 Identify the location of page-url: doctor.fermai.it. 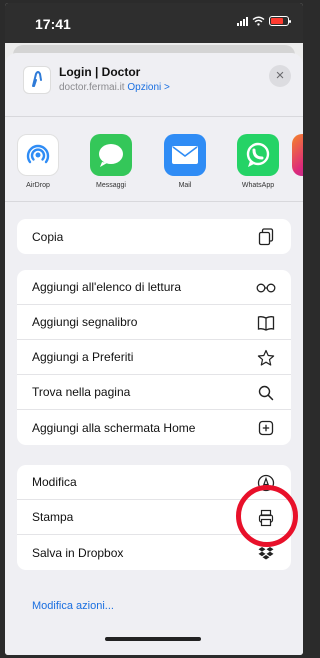
(92, 87).